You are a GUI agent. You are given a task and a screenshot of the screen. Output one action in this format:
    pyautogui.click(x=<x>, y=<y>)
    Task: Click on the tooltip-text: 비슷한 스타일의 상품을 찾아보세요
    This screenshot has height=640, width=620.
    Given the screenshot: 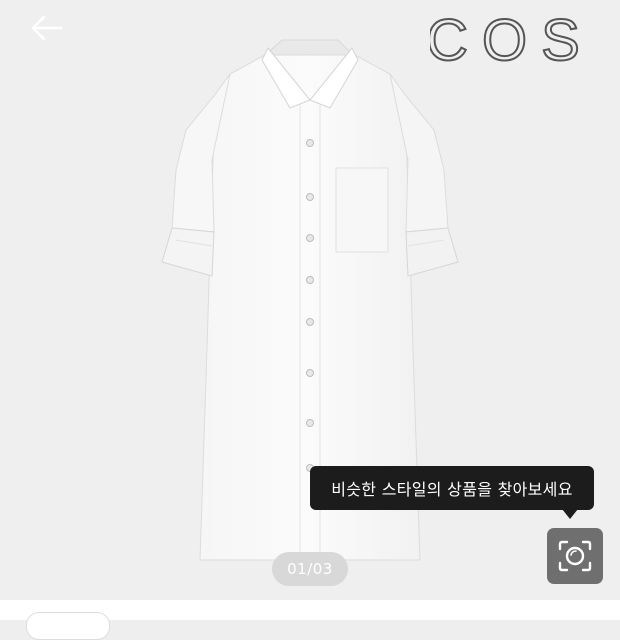 What is the action you would take?
    pyautogui.click(x=452, y=489)
    